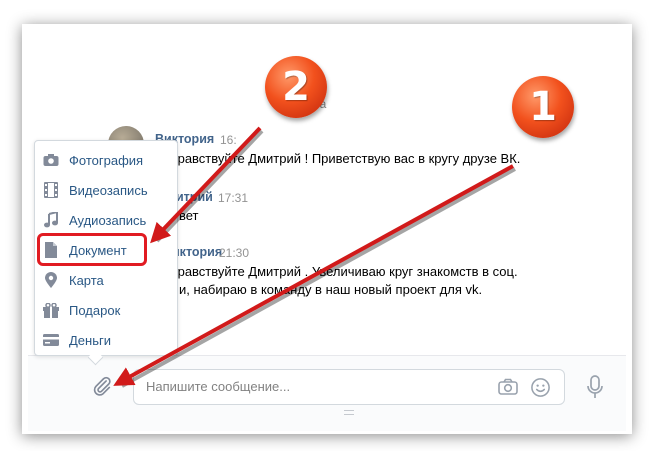 This screenshot has height=451, width=662. I want to click on badge-number: 2, so click(296, 87).